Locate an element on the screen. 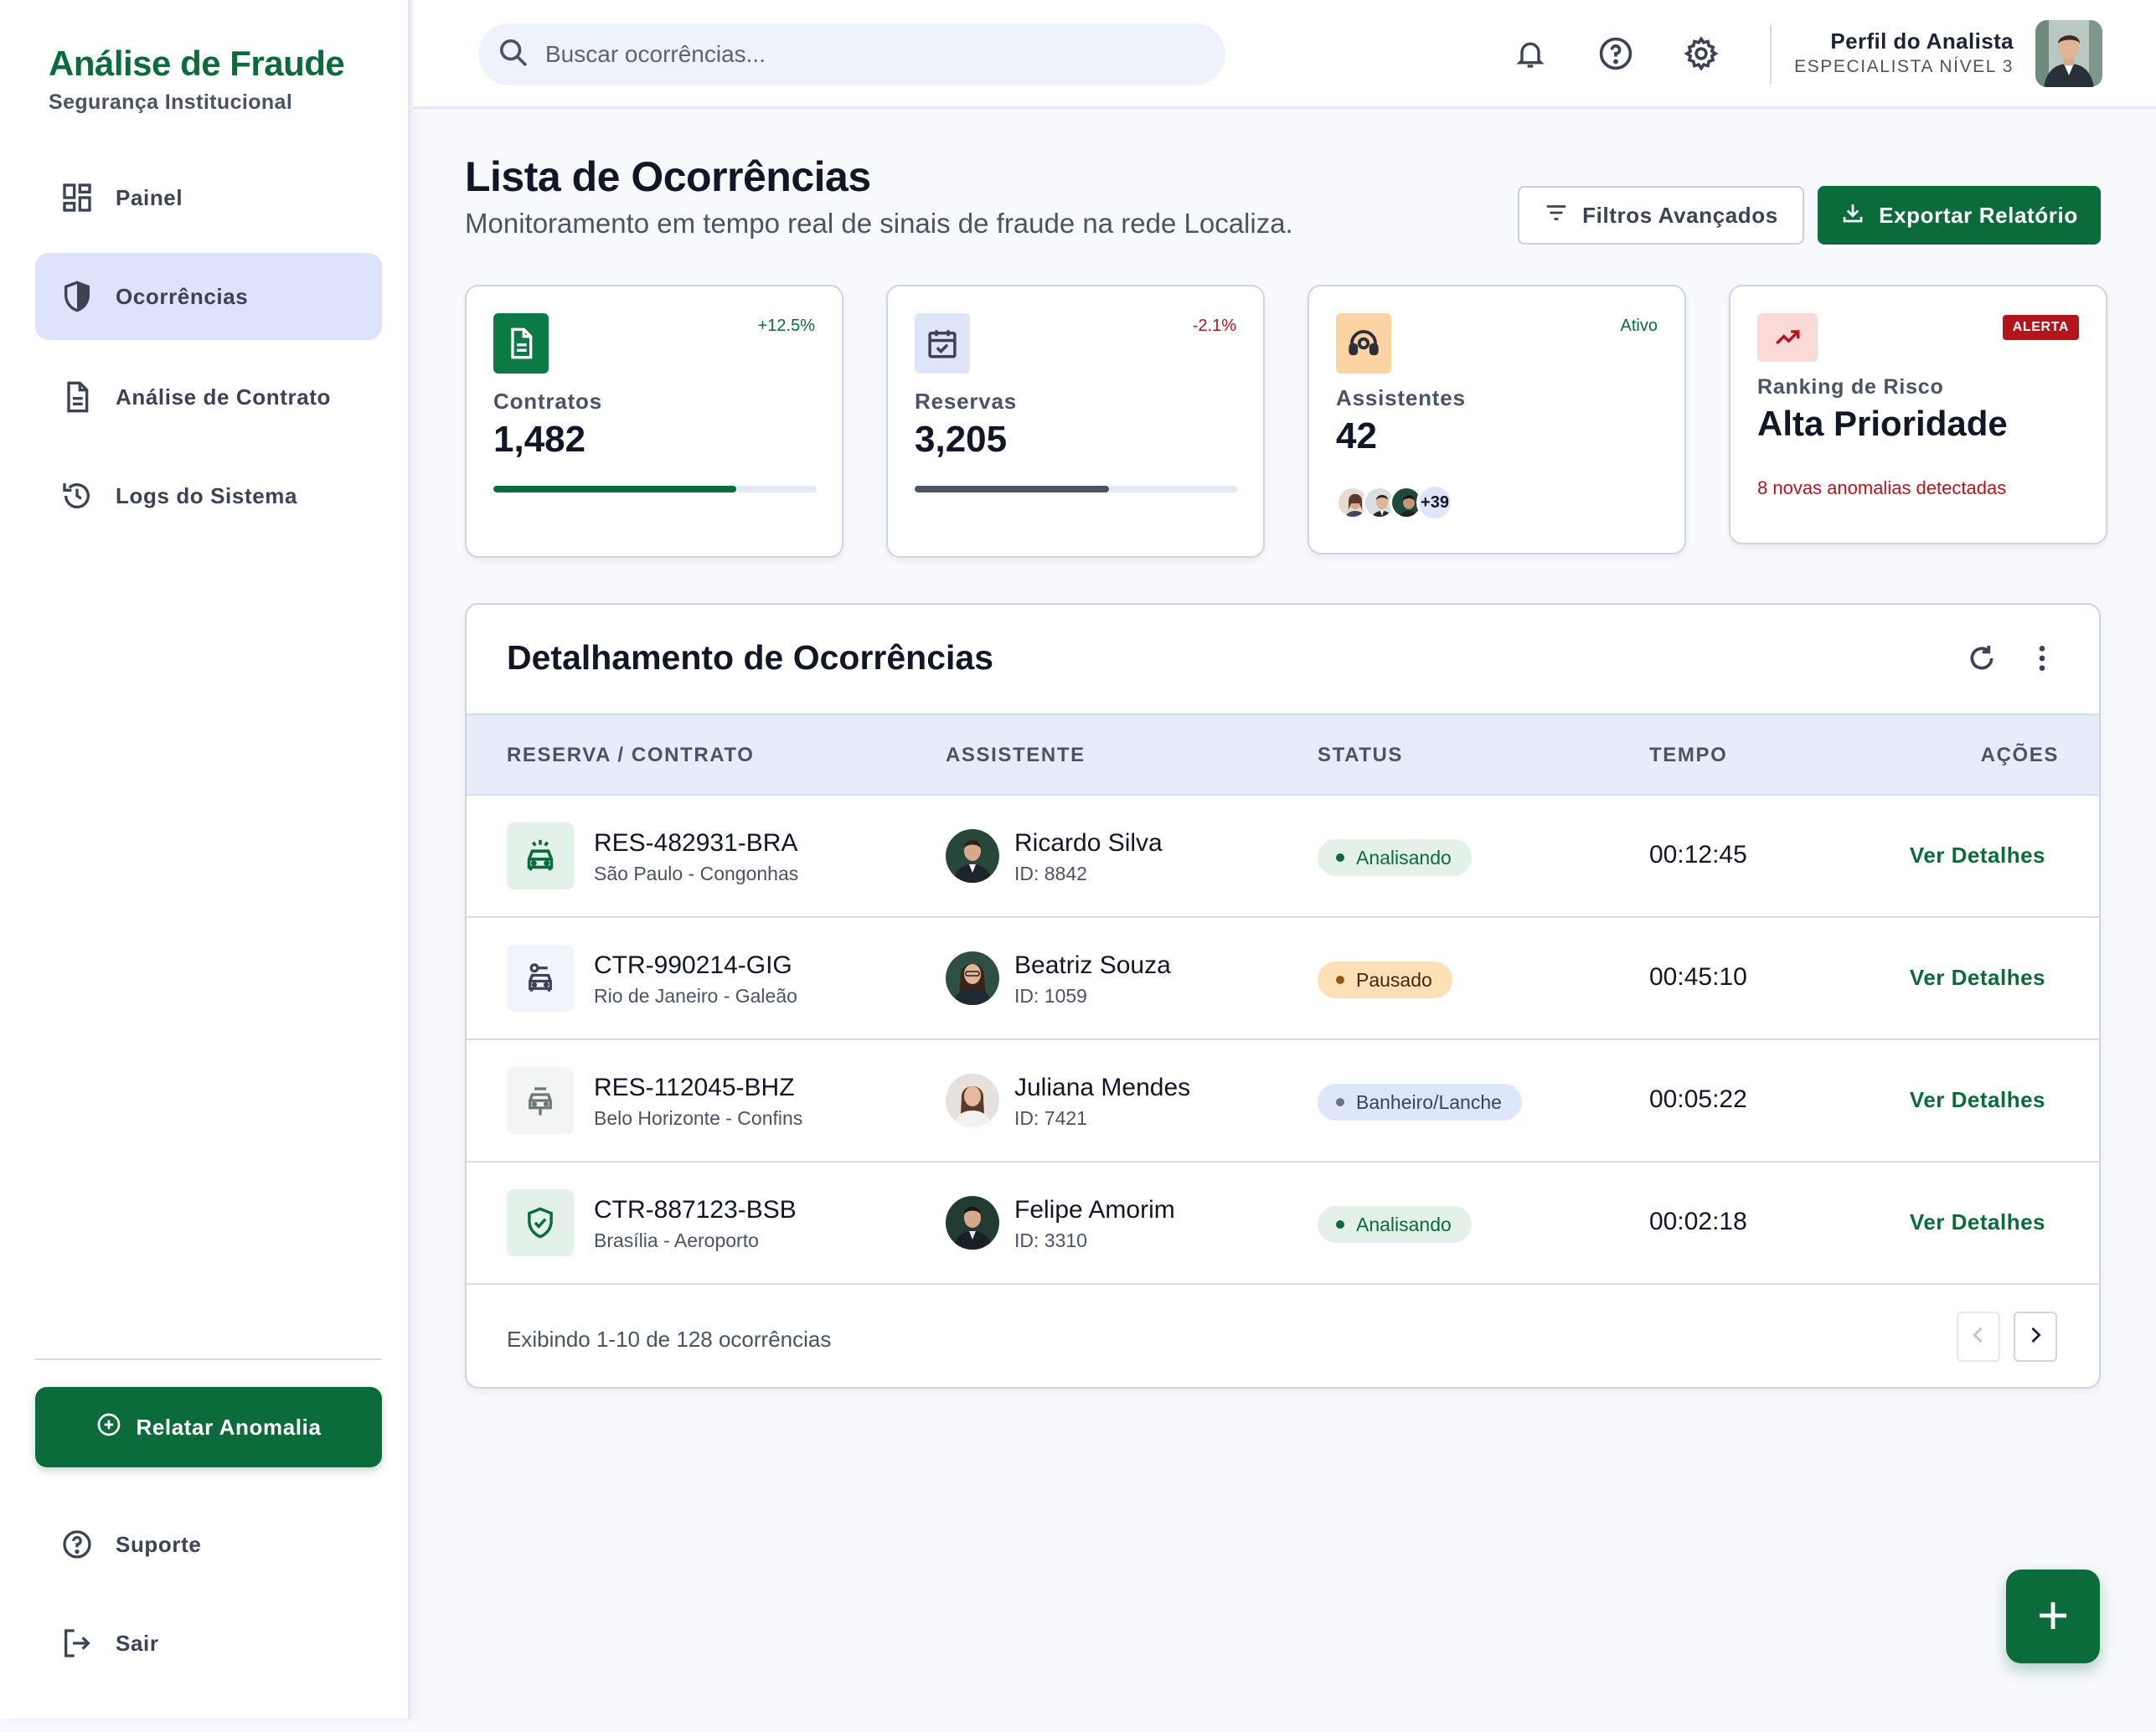 The image size is (2156, 1732). booking-code: CTR-887123-BSB is located at coordinates (696, 1210).